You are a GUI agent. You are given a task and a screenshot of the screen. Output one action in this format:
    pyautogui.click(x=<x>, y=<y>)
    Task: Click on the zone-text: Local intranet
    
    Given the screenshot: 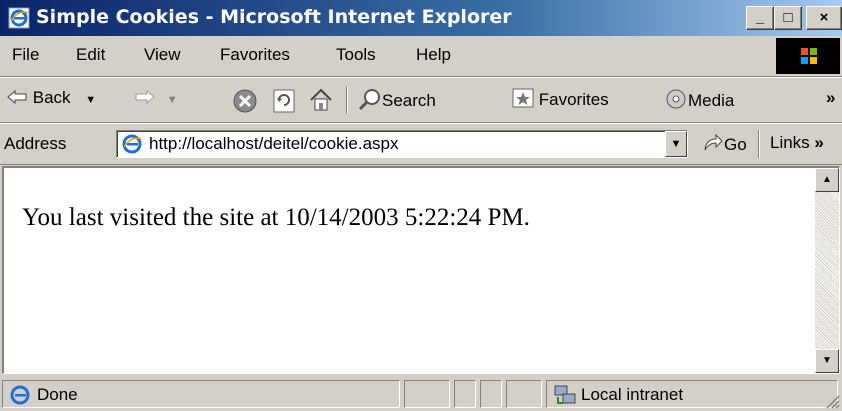 What is the action you would take?
    pyautogui.click(x=632, y=394)
    